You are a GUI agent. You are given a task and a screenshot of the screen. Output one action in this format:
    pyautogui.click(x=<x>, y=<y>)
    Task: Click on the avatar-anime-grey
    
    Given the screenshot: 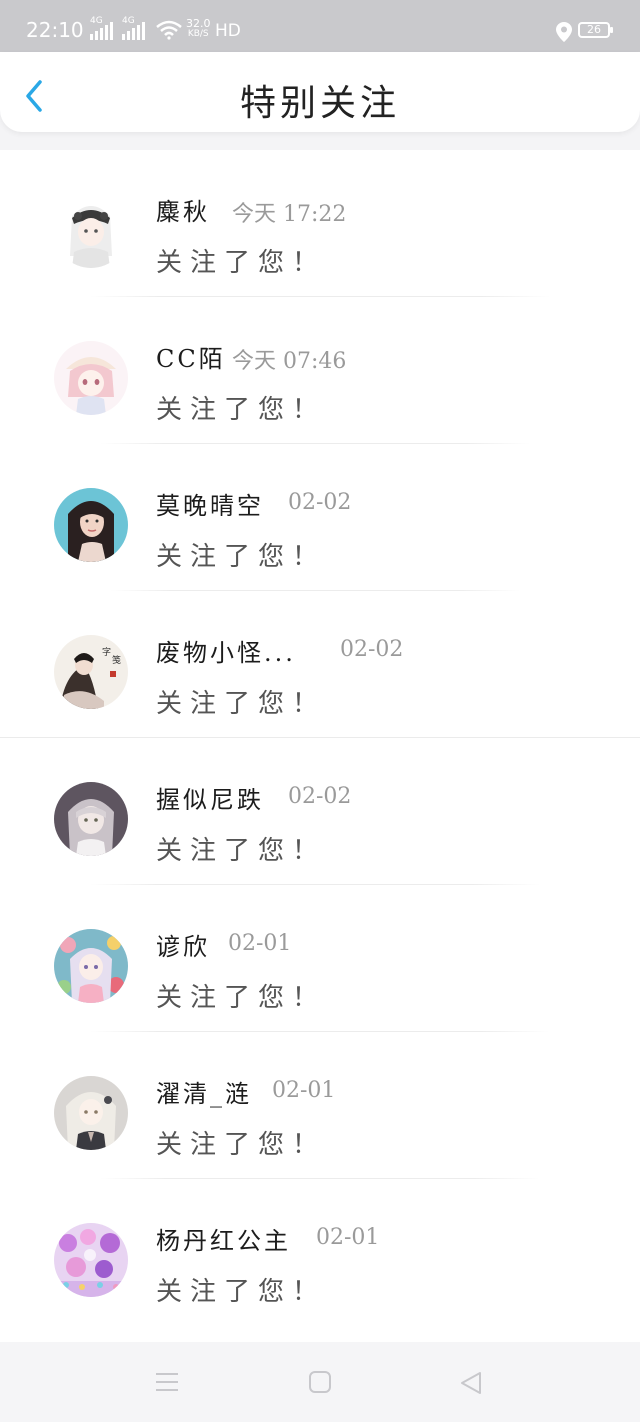 What is the action you would take?
    pyautogui.click(x=91, y=819)
    